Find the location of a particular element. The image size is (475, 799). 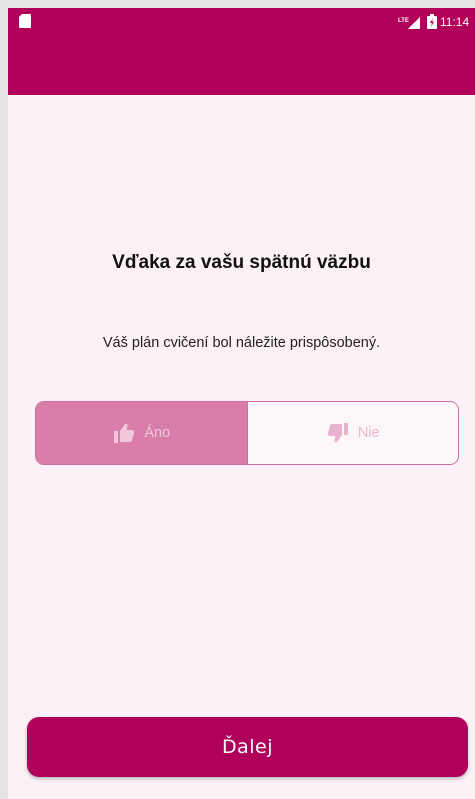

app-header: LTE 11:14 is located at coordinates (241, 51).